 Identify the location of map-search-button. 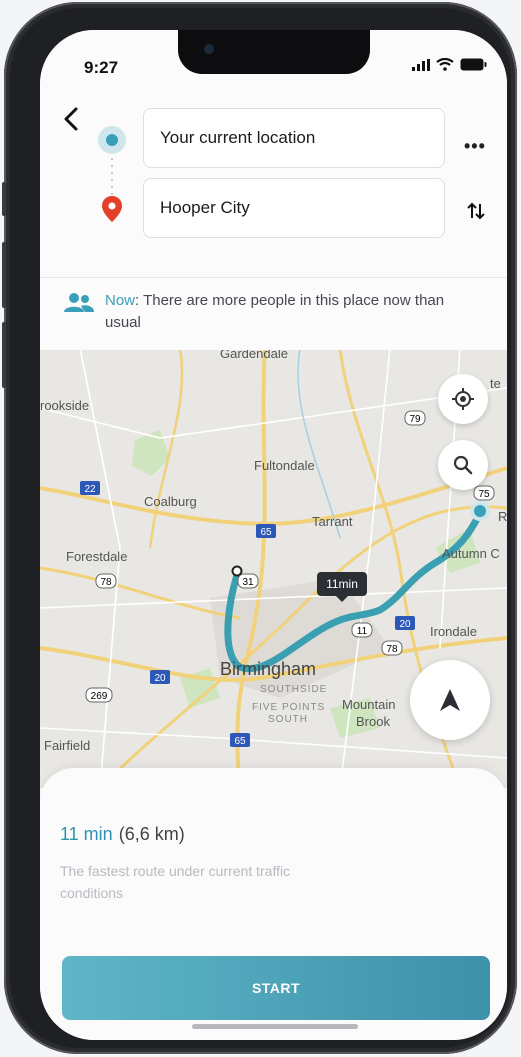
(463, 465).